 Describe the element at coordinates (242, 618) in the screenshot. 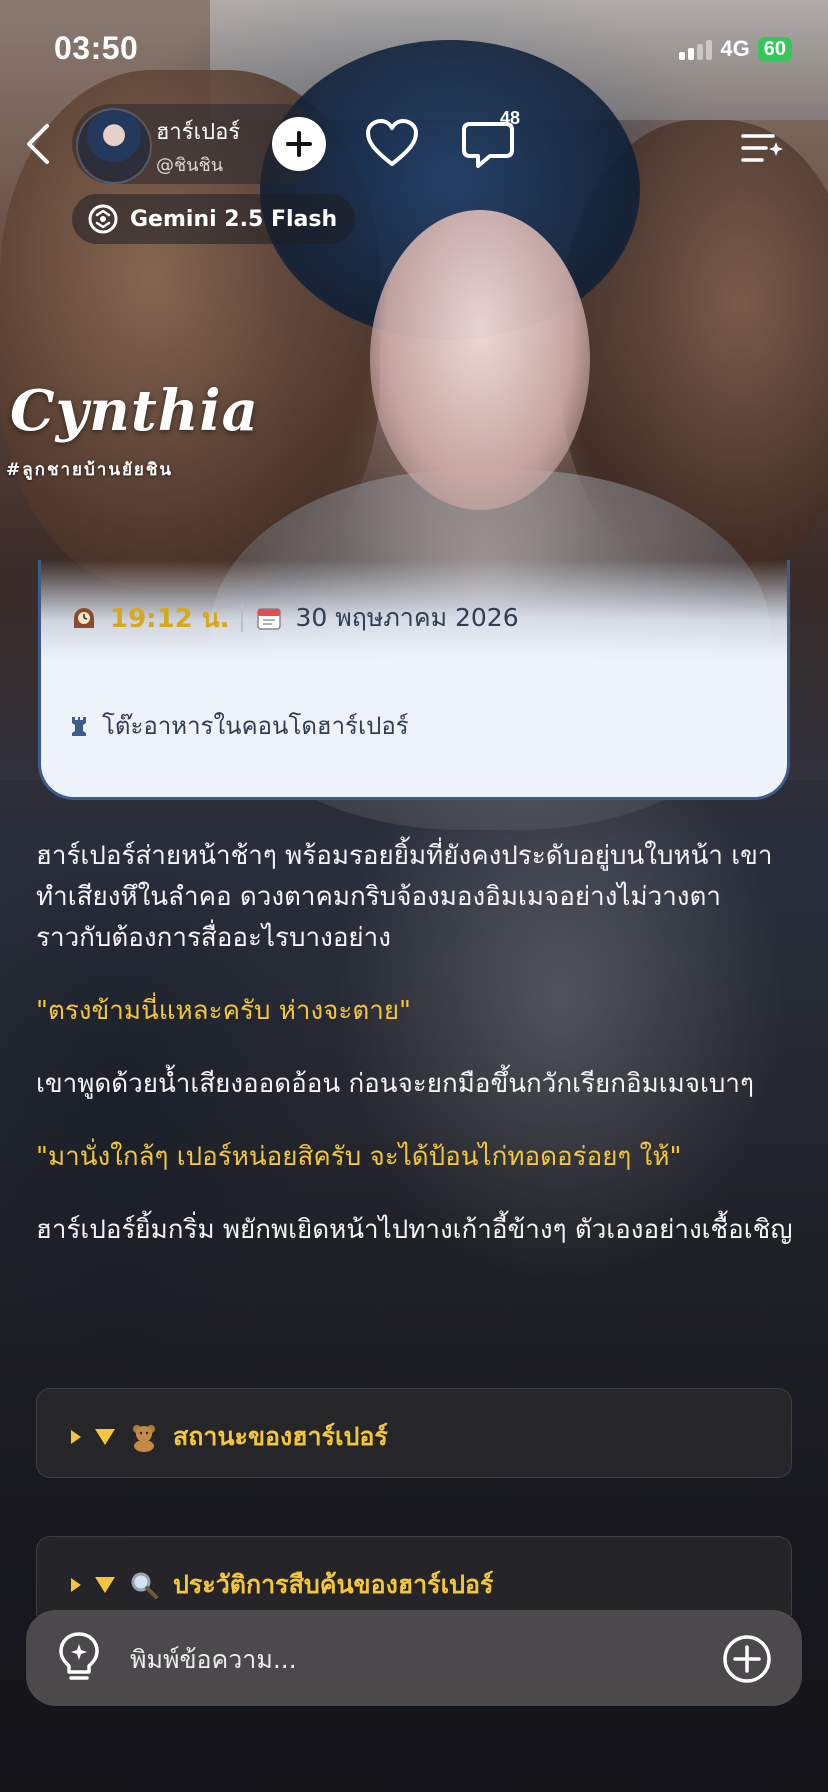

I see `divider` at that location.